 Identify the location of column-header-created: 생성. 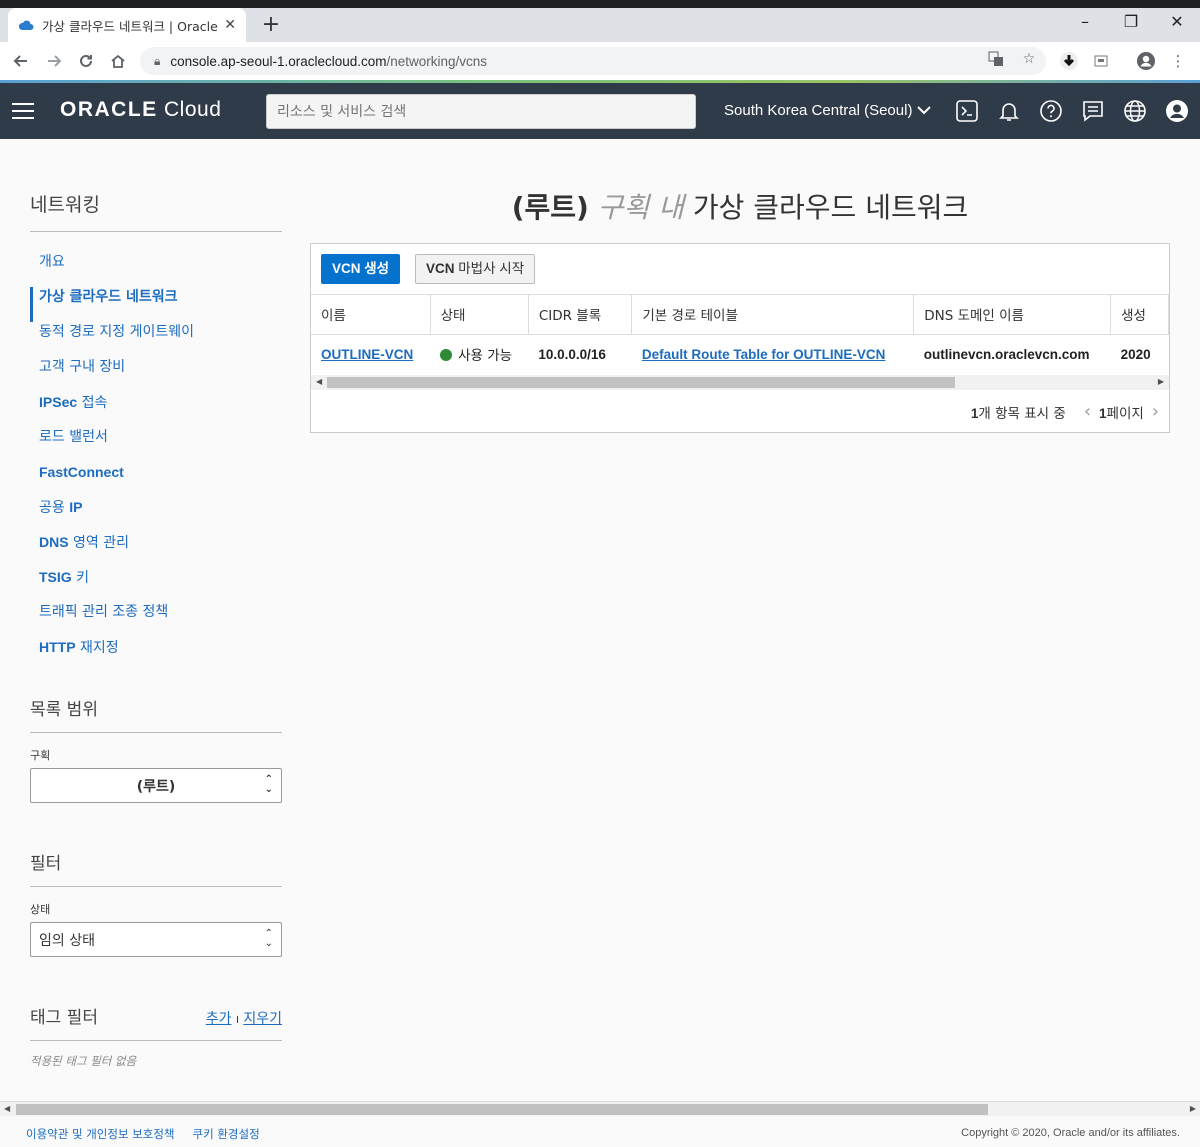
(1139, 315).